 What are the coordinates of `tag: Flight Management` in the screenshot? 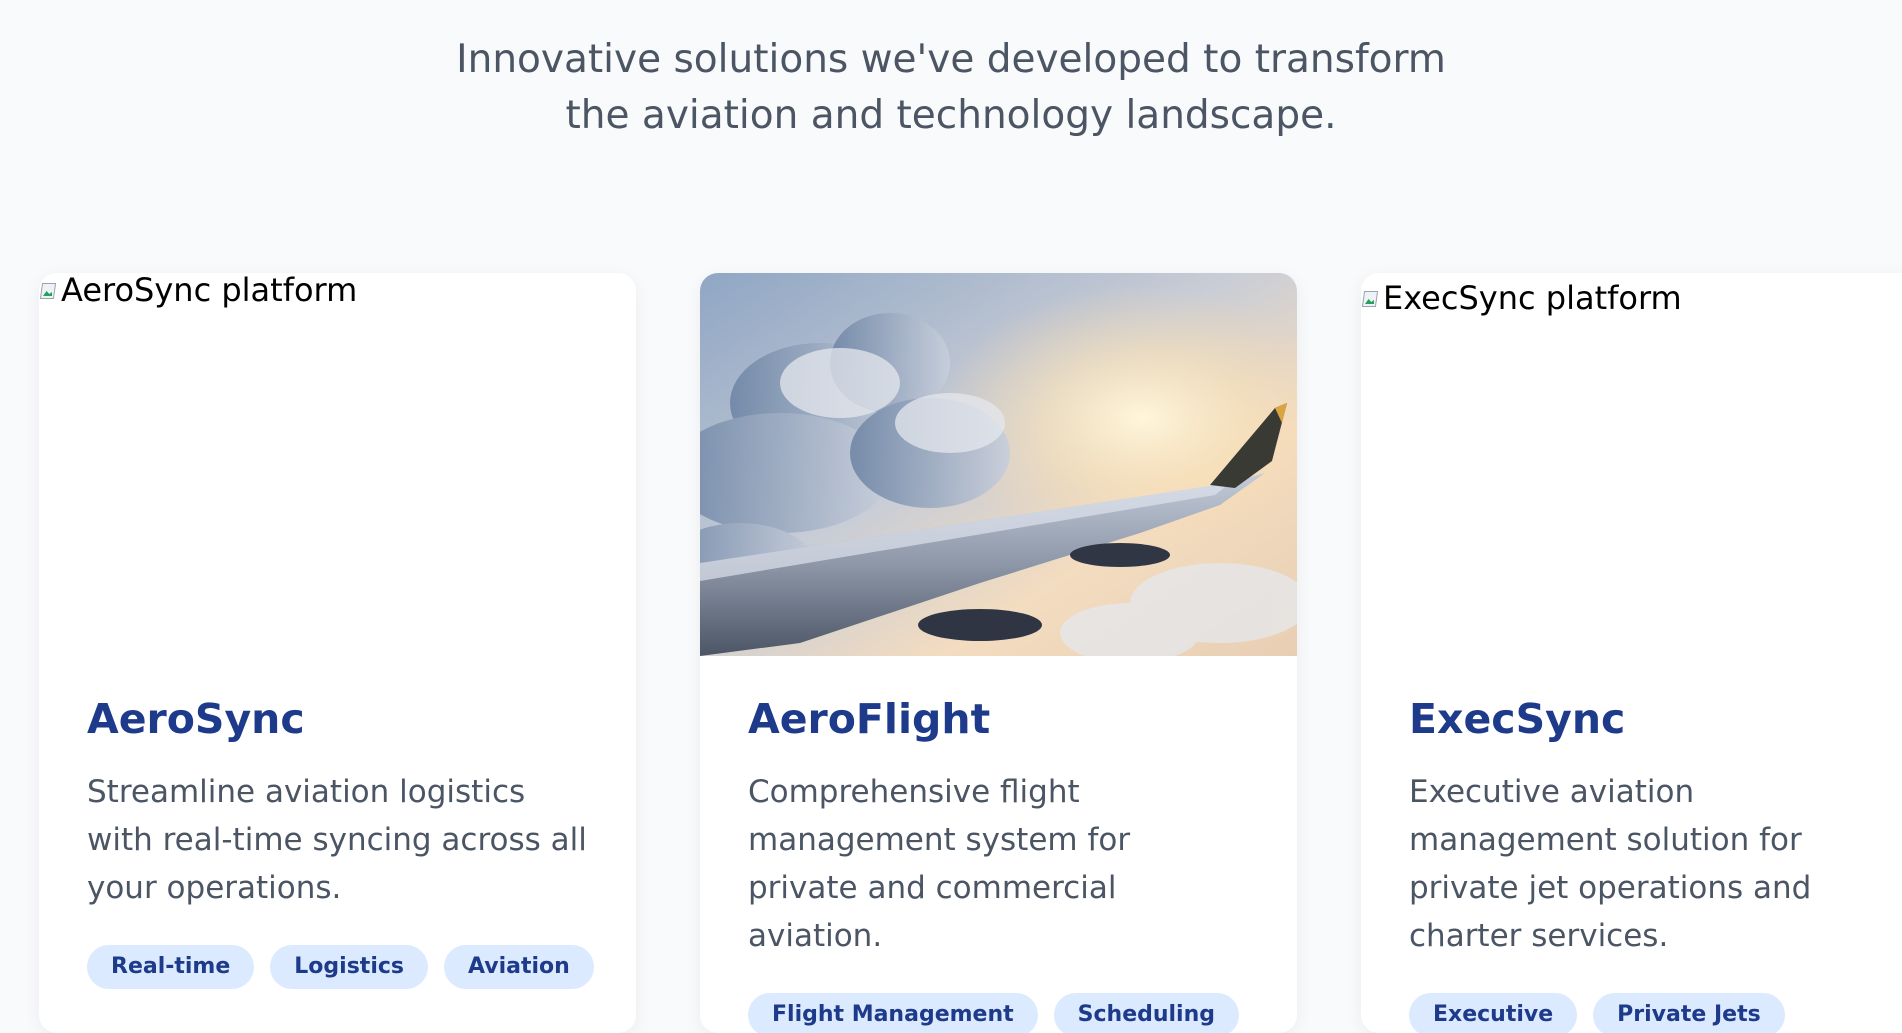 It's located at (893, 1013).